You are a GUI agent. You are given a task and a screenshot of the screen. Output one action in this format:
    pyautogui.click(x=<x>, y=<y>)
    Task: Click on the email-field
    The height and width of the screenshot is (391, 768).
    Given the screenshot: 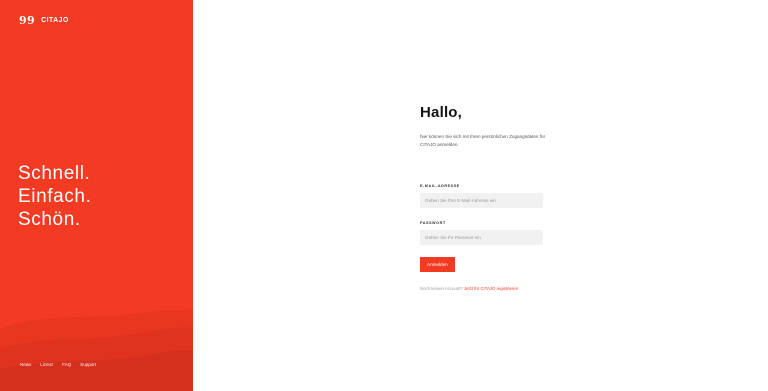 What is the action you would take?
    pyautogui.click(x=481, y=200)
    